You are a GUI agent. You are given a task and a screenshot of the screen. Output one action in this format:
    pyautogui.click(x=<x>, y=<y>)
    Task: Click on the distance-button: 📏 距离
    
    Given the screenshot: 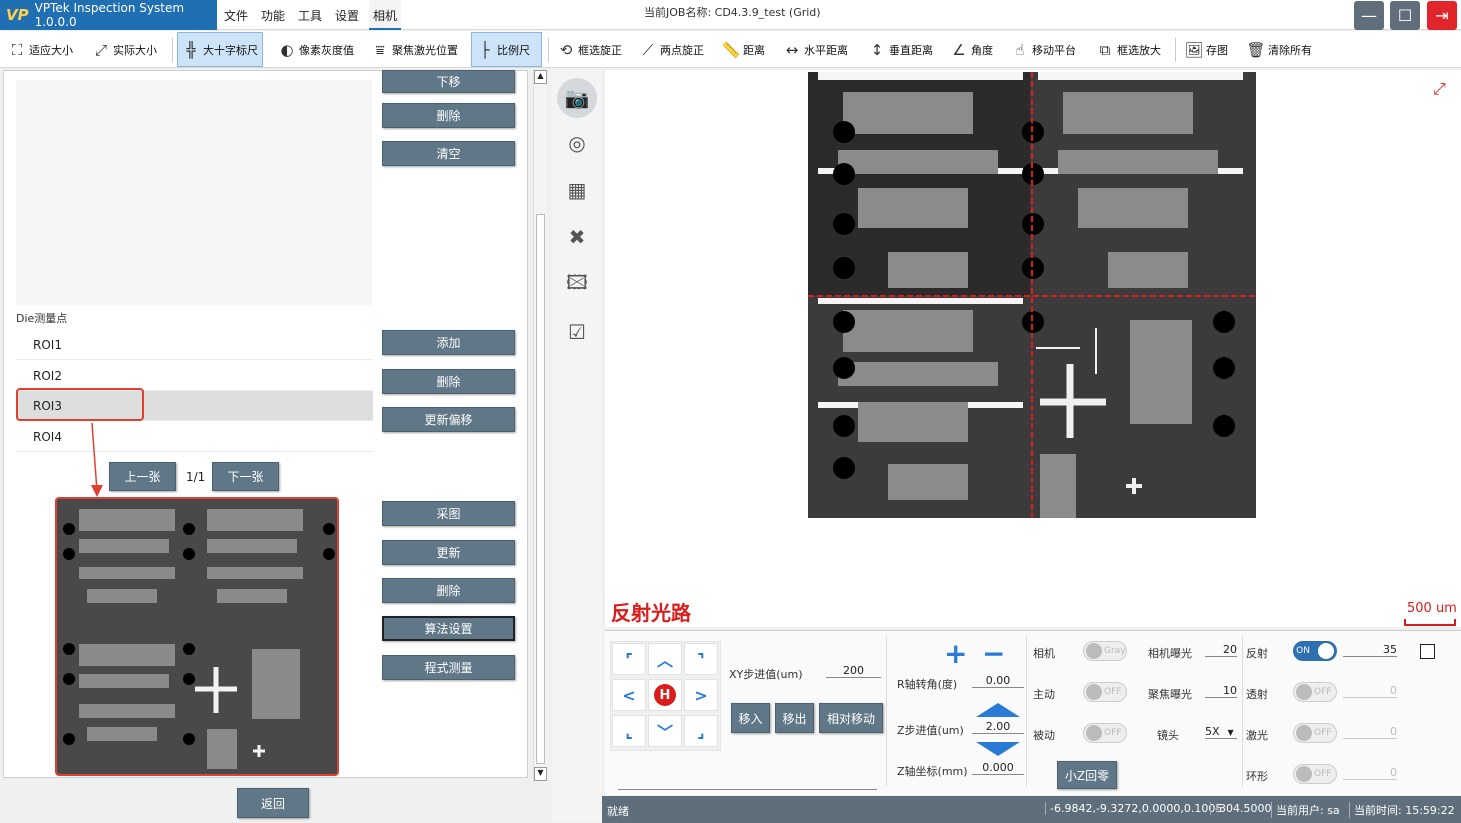 What is the action you would take?
    pyautogui.click(x=743, y=50)
    